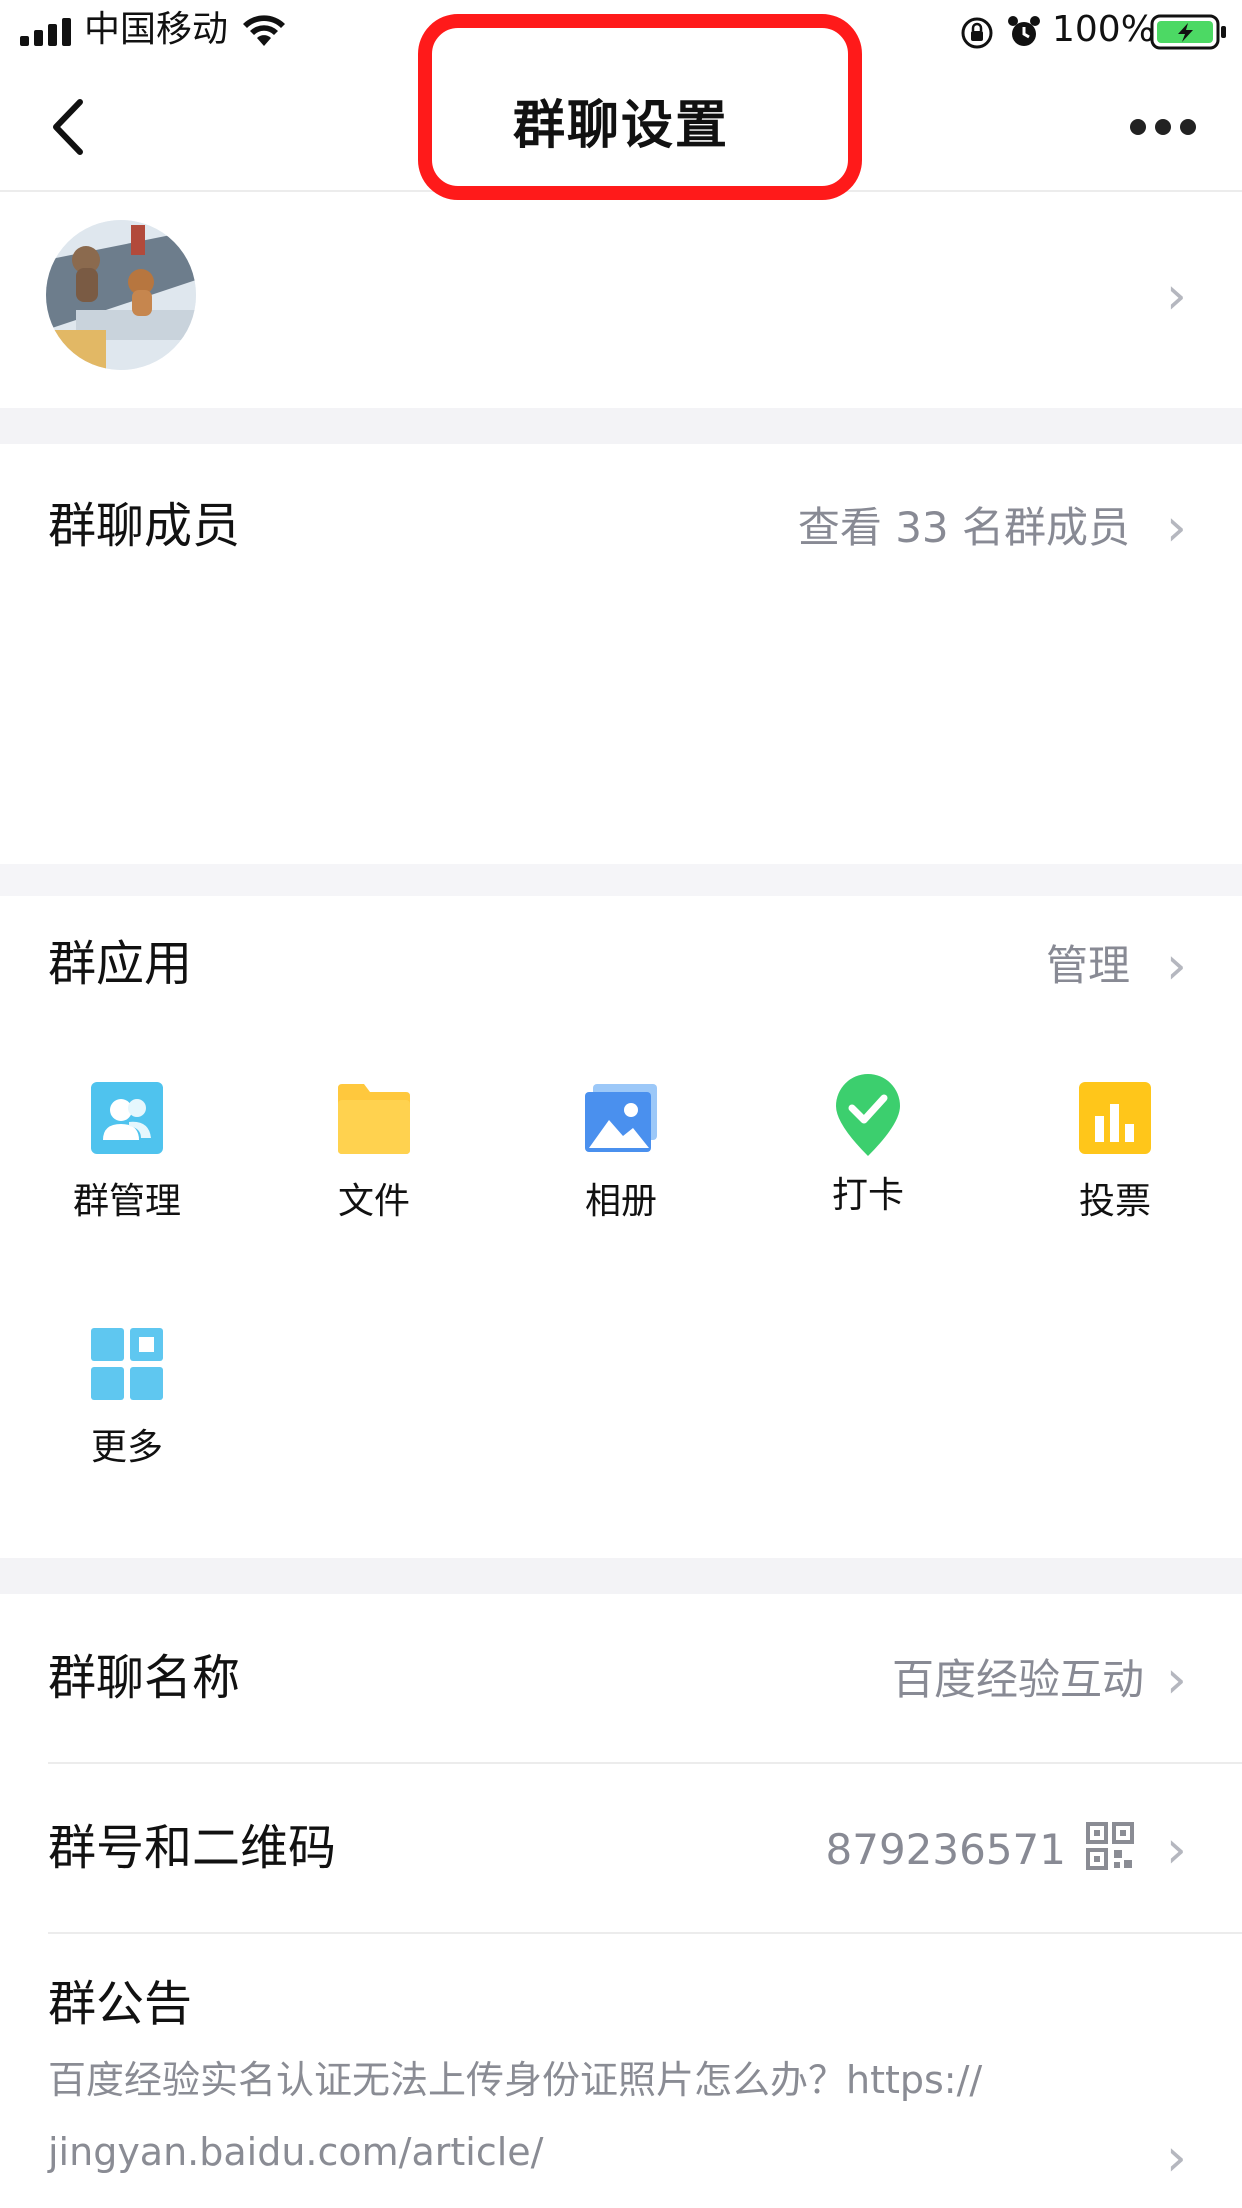 The height and width of the screenshot is (2208, 1242). I want to click on group-id-label: 群号和二维码, so click(192, 1848).